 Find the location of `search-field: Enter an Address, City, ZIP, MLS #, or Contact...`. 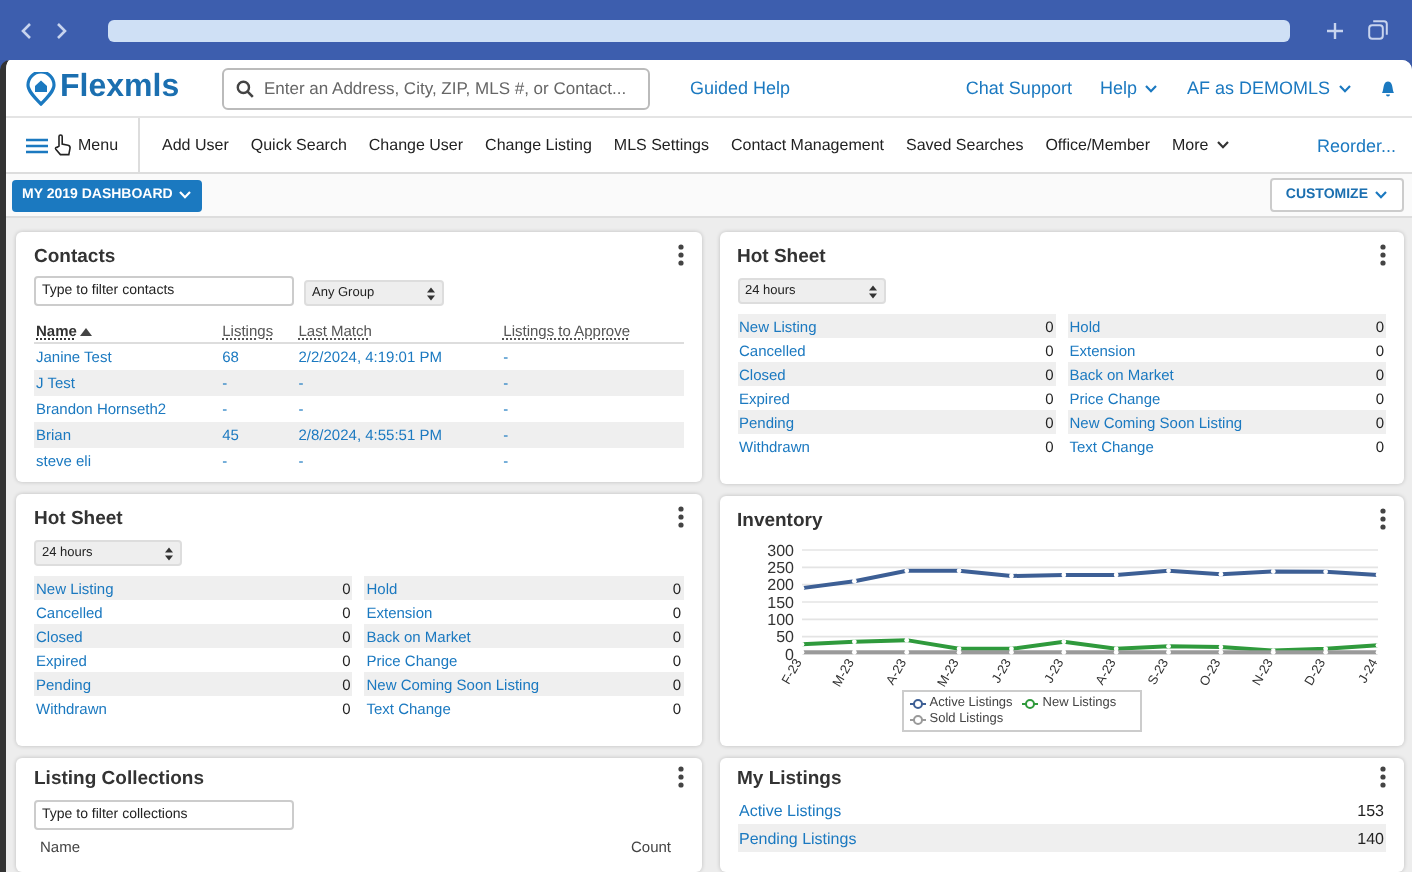

search-field: Enter an Address, City, ZIP, MLS #, or Contact... is located at coordinates (436, 88).